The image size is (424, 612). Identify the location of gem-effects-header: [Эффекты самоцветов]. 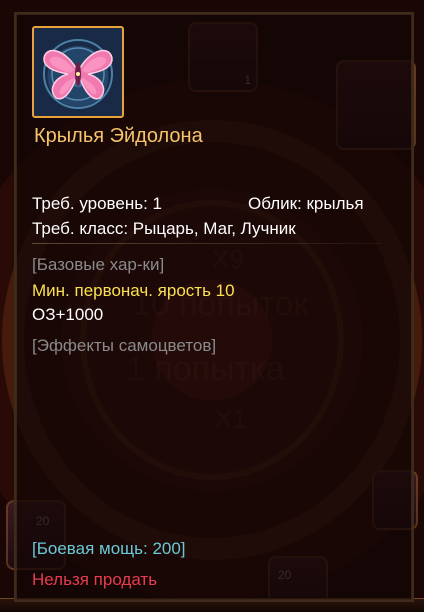
(124, 345).